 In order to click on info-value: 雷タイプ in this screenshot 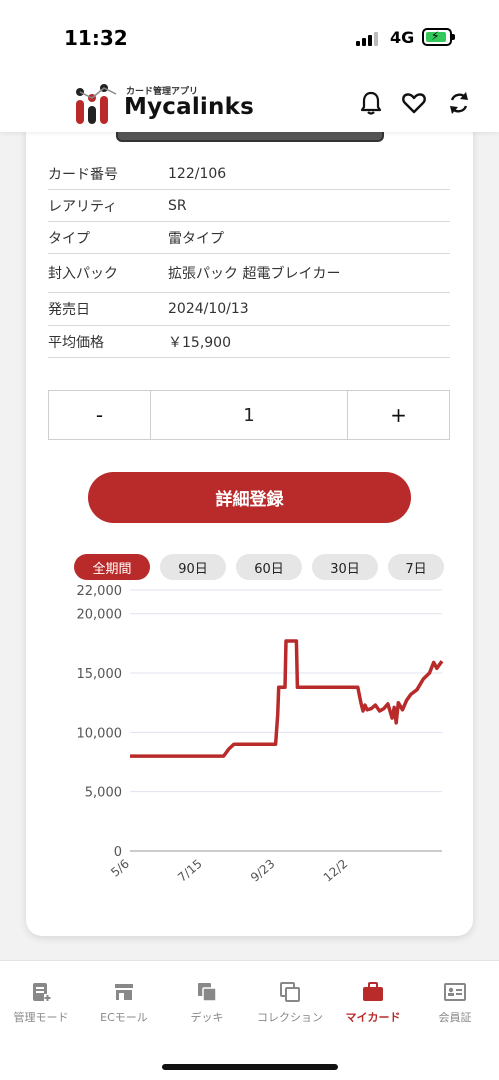, I will do `click(196, 238)`.